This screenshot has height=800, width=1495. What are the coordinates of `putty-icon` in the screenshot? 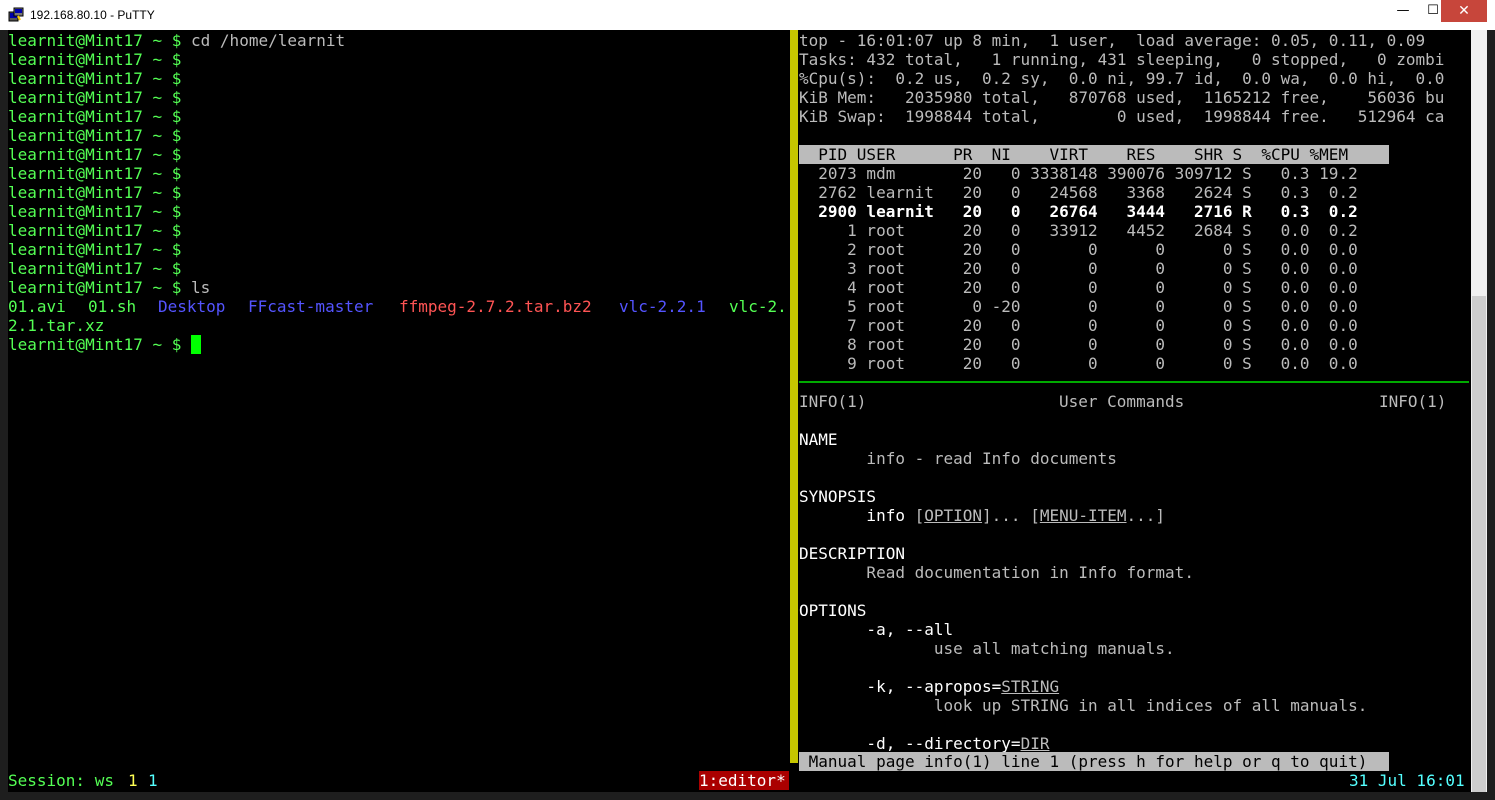 It's located at (16, 14).